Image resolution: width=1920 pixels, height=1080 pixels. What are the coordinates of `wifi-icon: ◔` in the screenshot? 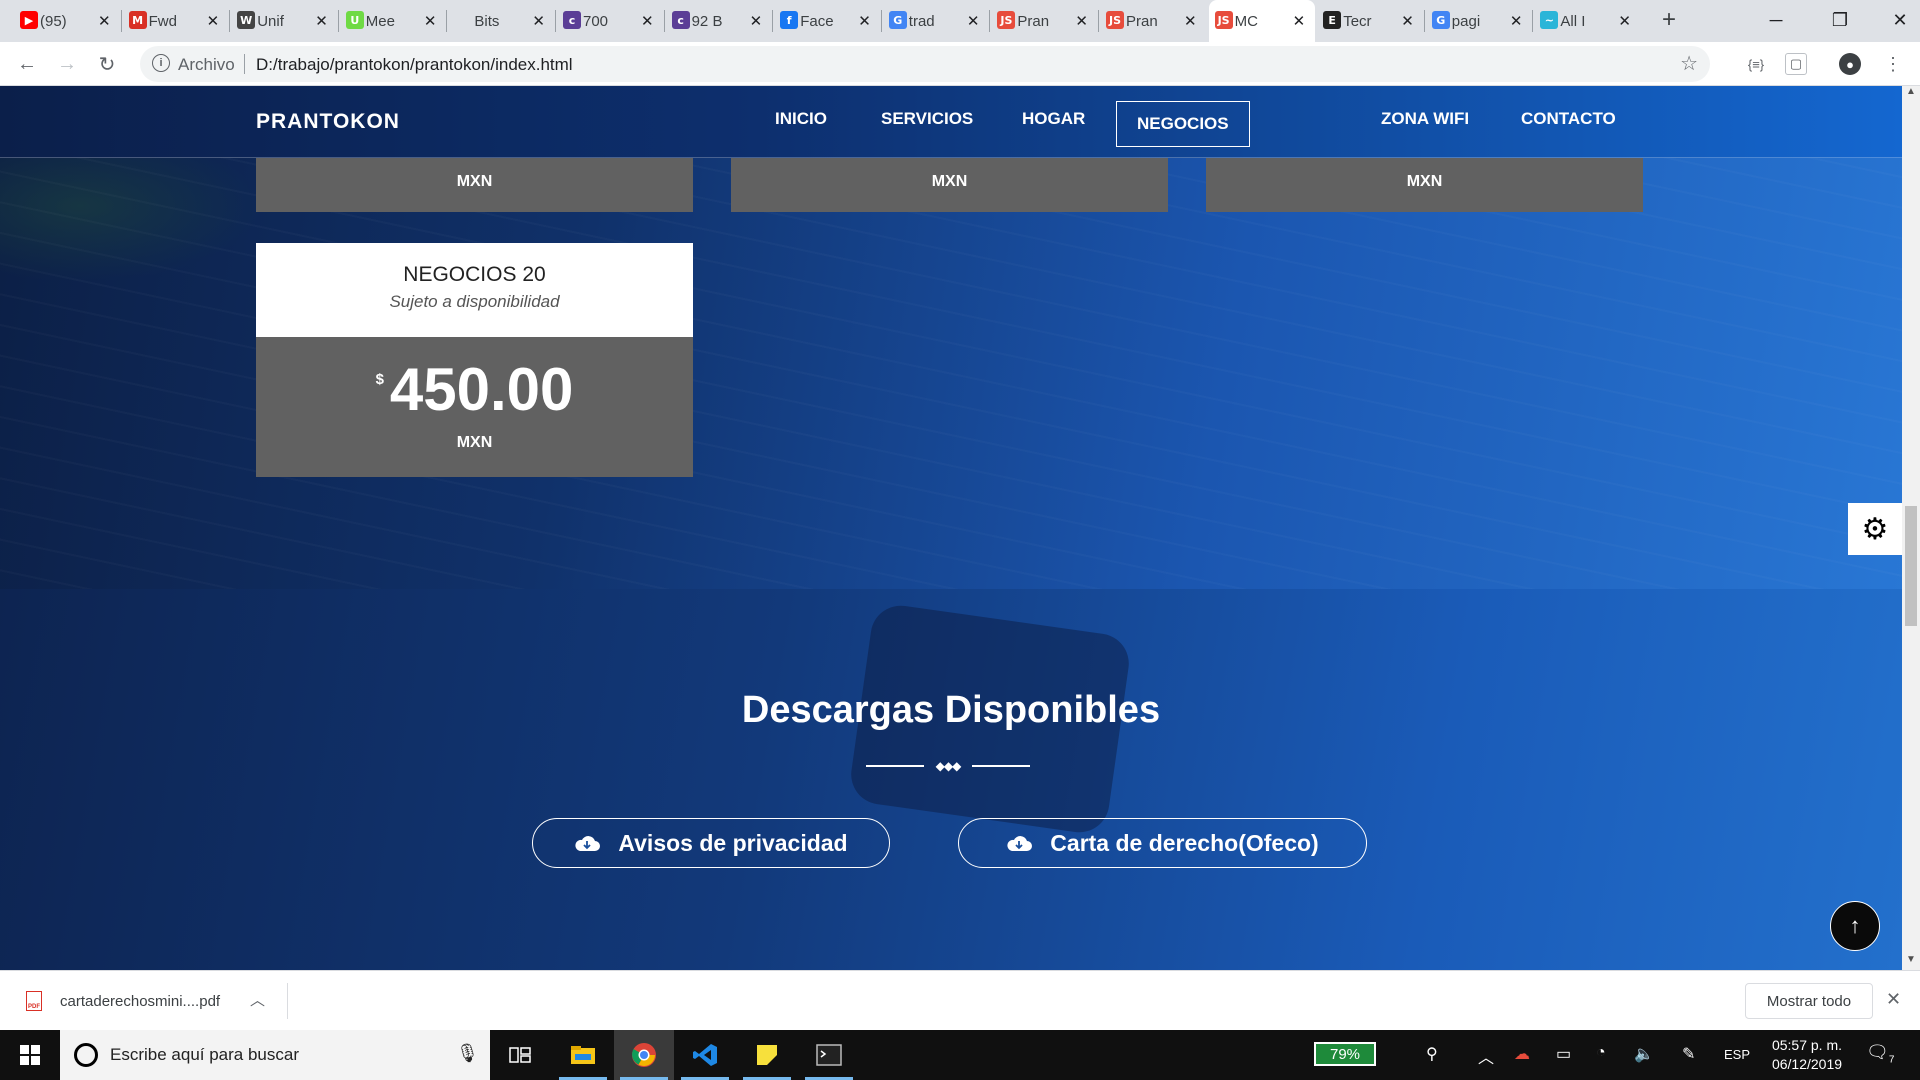 It's located at (1601, 1053).